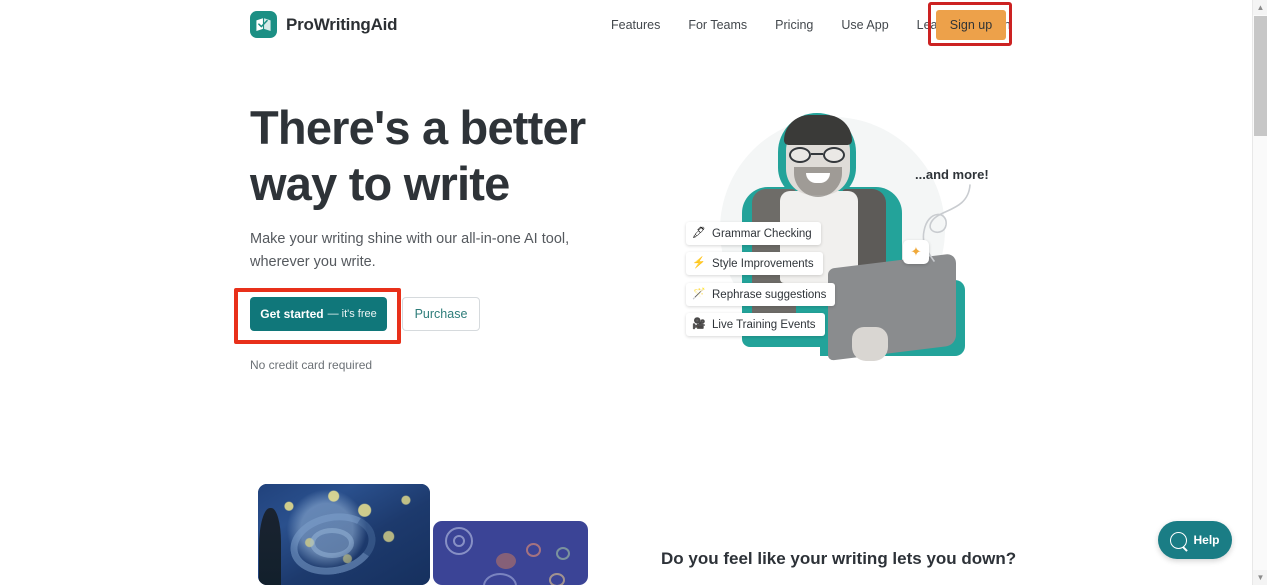 The image size is (1267, 585). I want to click on starry-night-image, so click(344, 534).